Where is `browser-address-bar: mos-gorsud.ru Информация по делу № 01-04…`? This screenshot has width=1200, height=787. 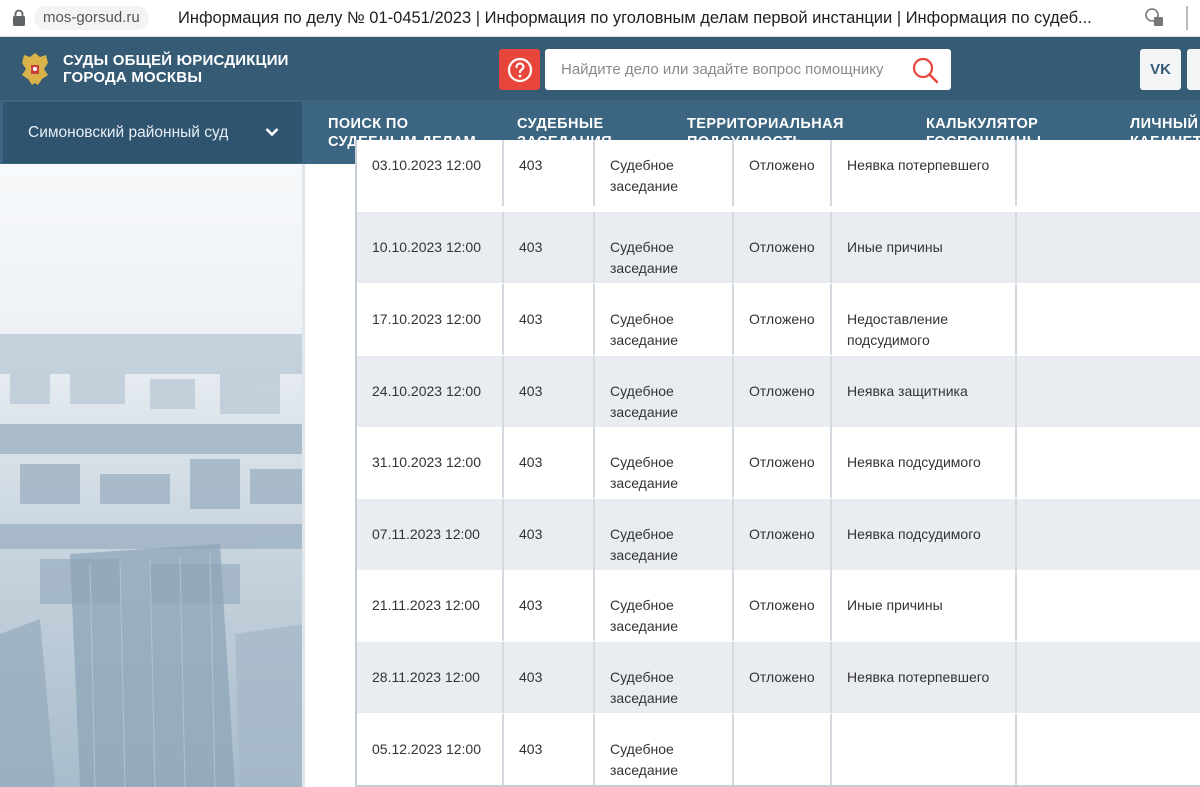
browser-address-bar: mos-gorsud.ru Информация по делу № 01-04… is located at coordinates (600, 18).